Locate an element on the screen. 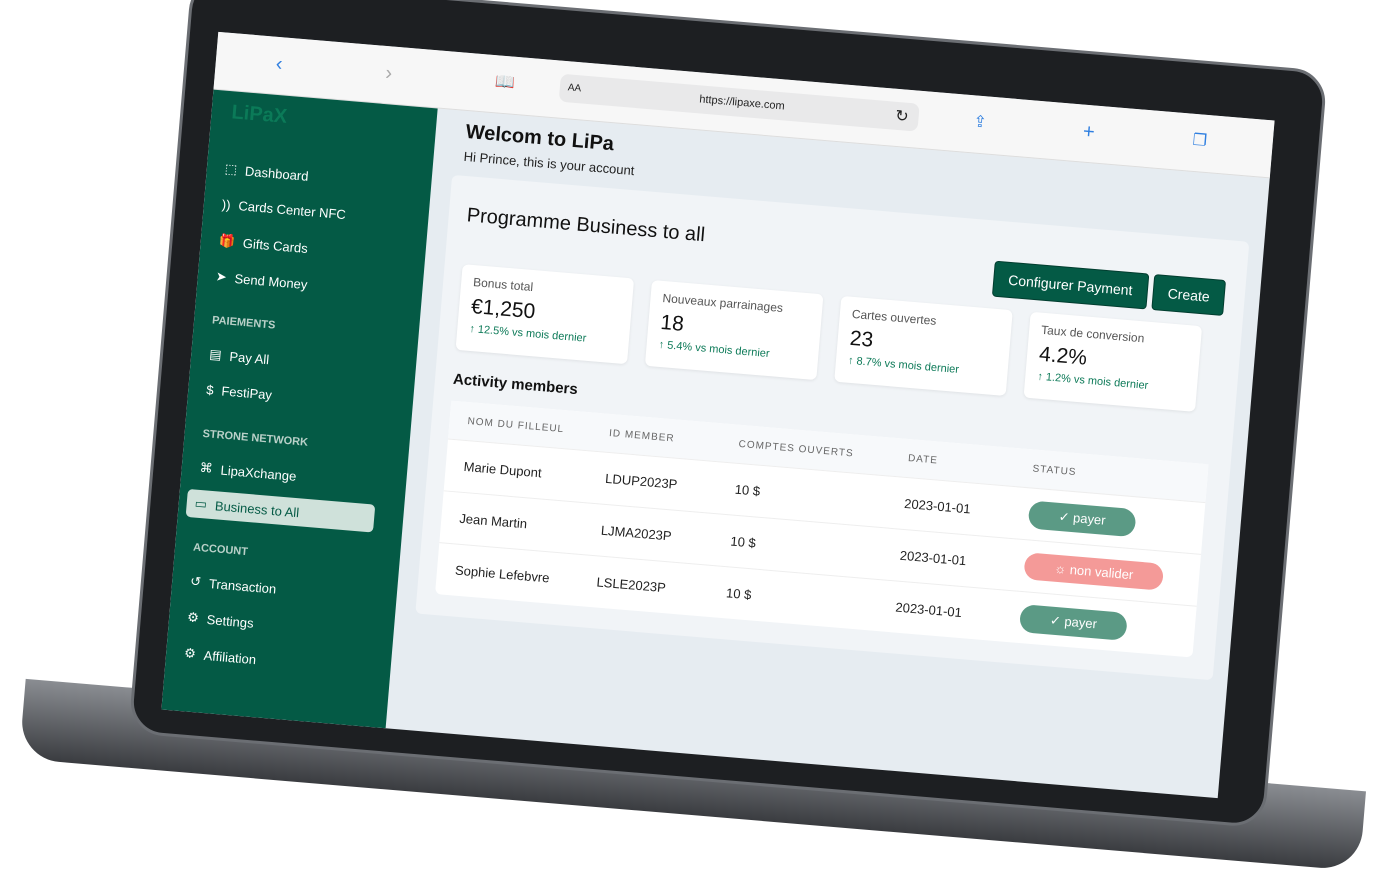  member-name: Marie Dupont is located at coordinates (503, 469).